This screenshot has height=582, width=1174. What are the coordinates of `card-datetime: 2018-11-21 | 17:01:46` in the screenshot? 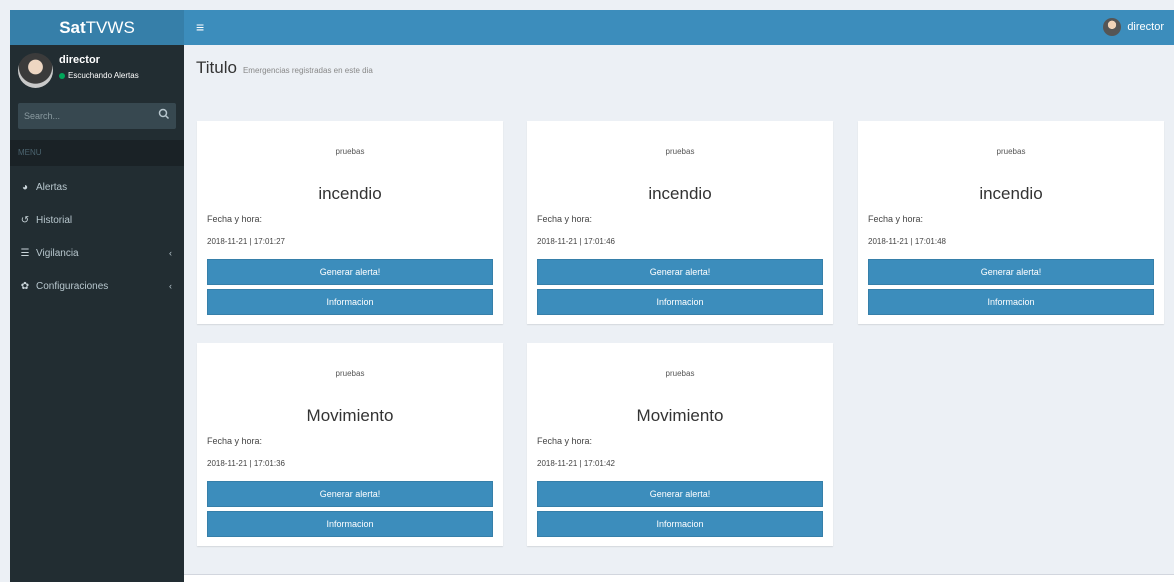 It's located at (576, 241).